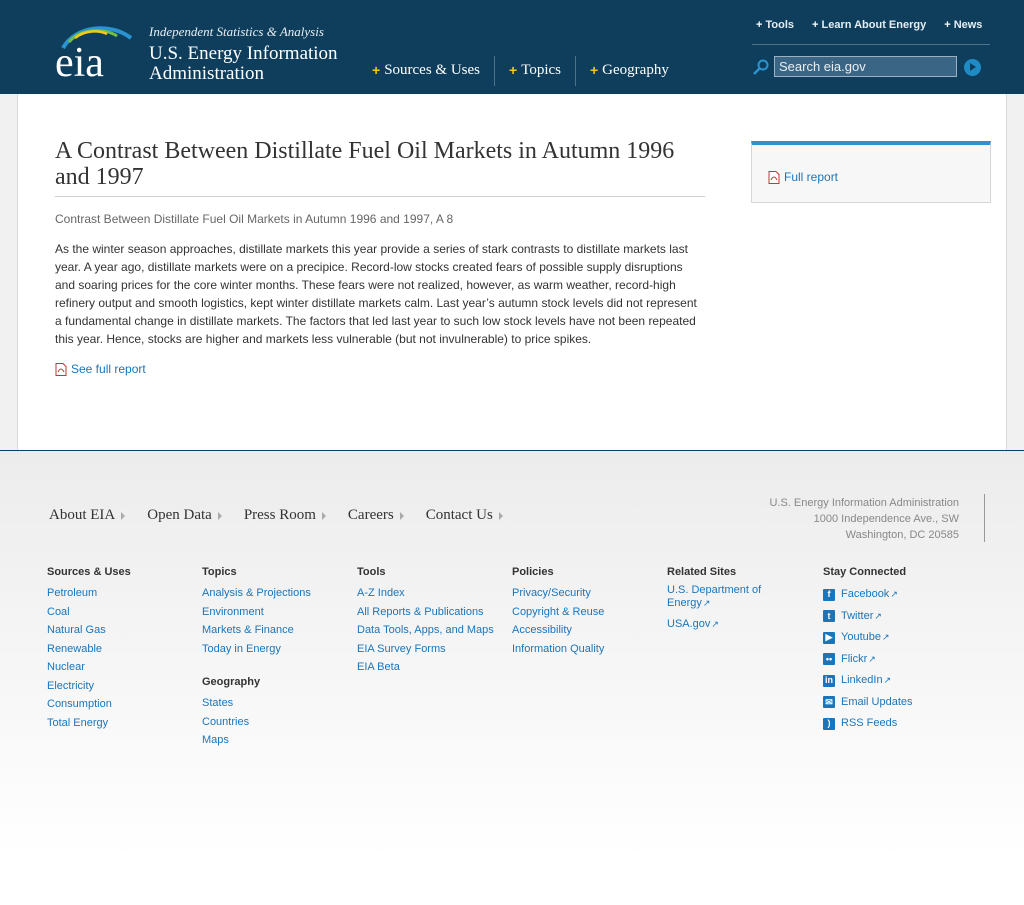  I want to click on see-full-report-link: See full report, so click(100, 369).